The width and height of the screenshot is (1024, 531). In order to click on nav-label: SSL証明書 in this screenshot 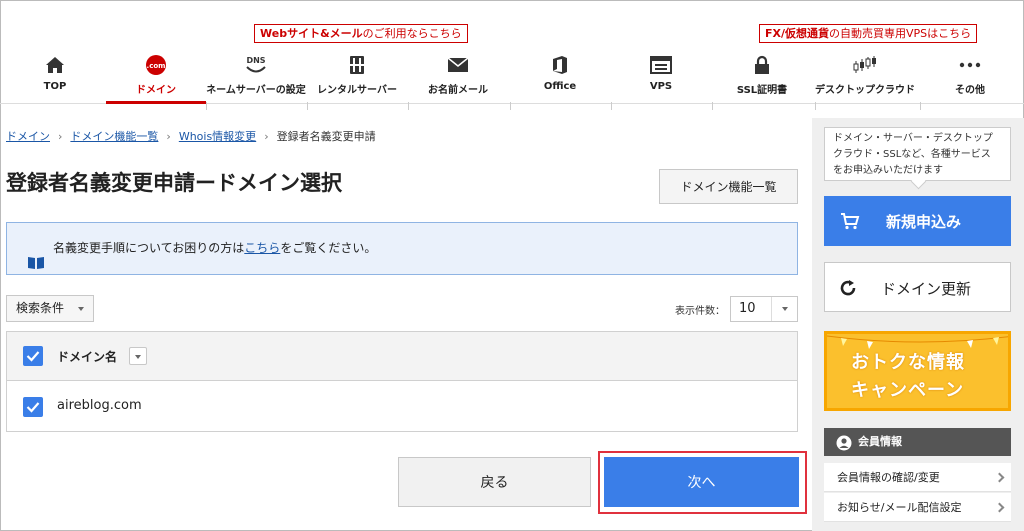, I will do `click(762, 90)`.